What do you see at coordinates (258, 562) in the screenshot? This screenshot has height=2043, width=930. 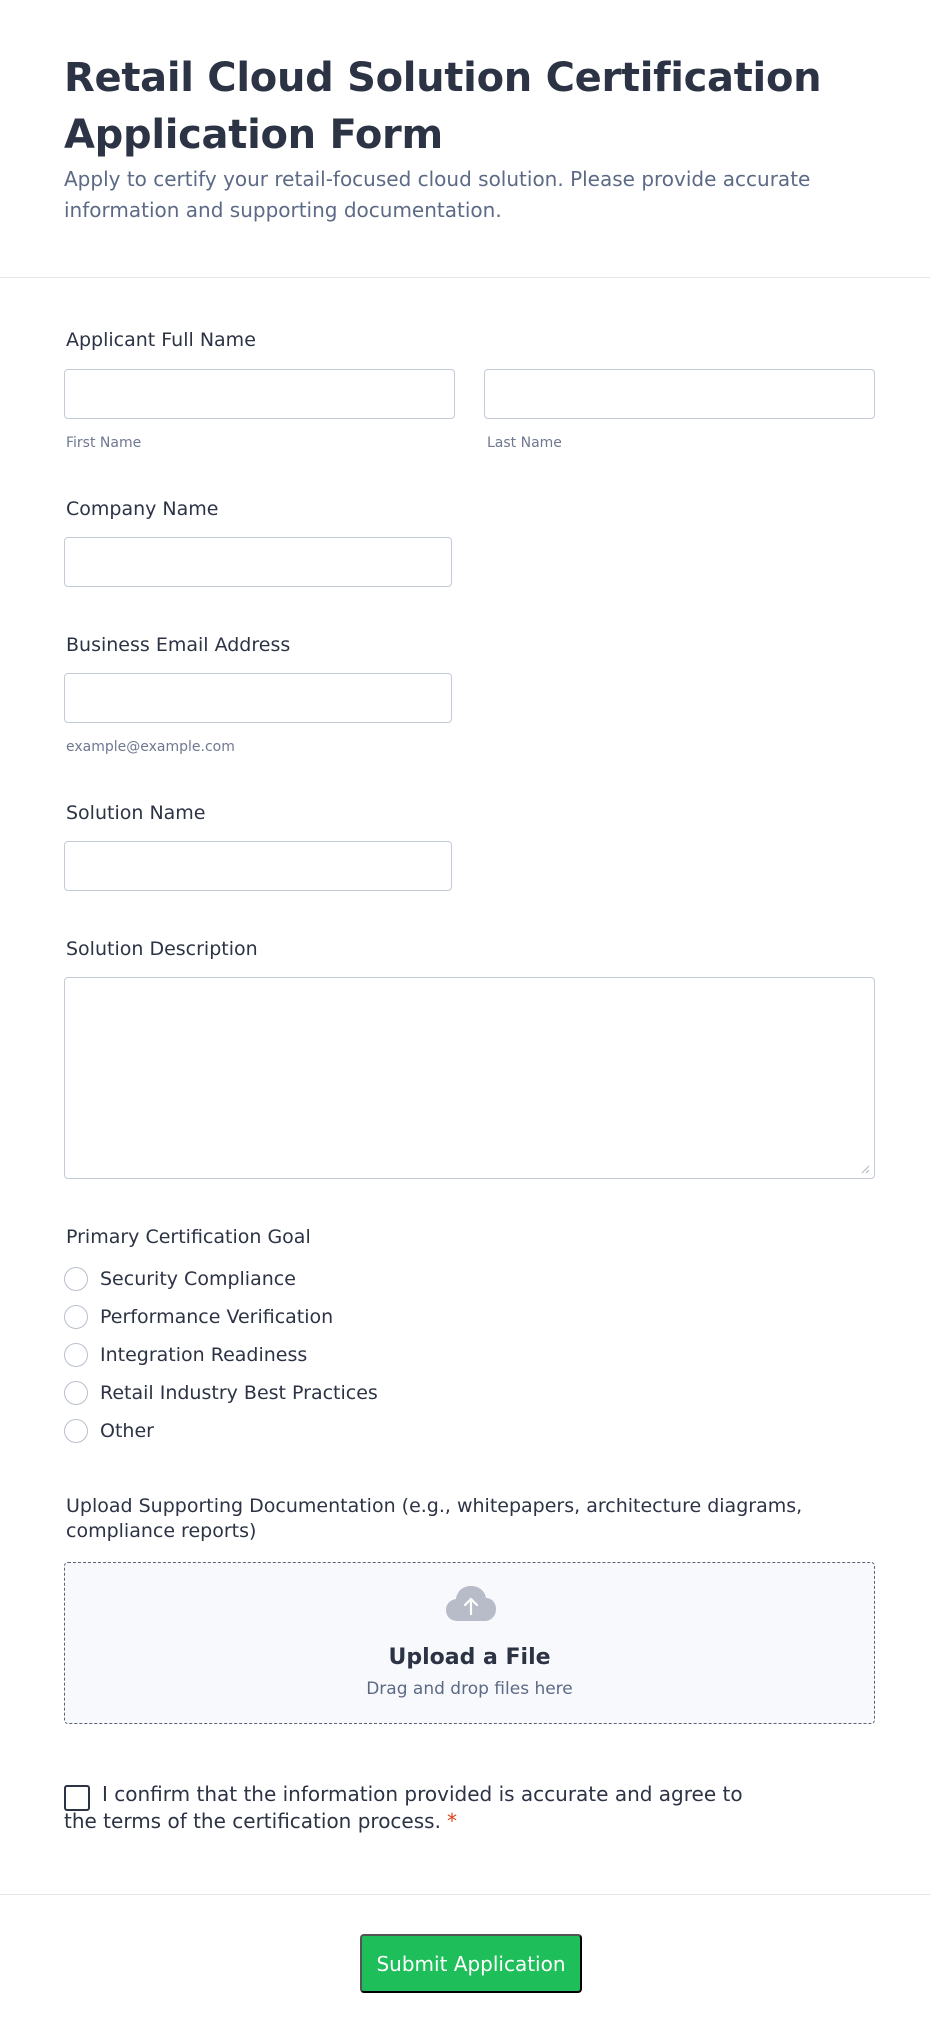 I see `company-name-input` at bounding box center [258, 562].